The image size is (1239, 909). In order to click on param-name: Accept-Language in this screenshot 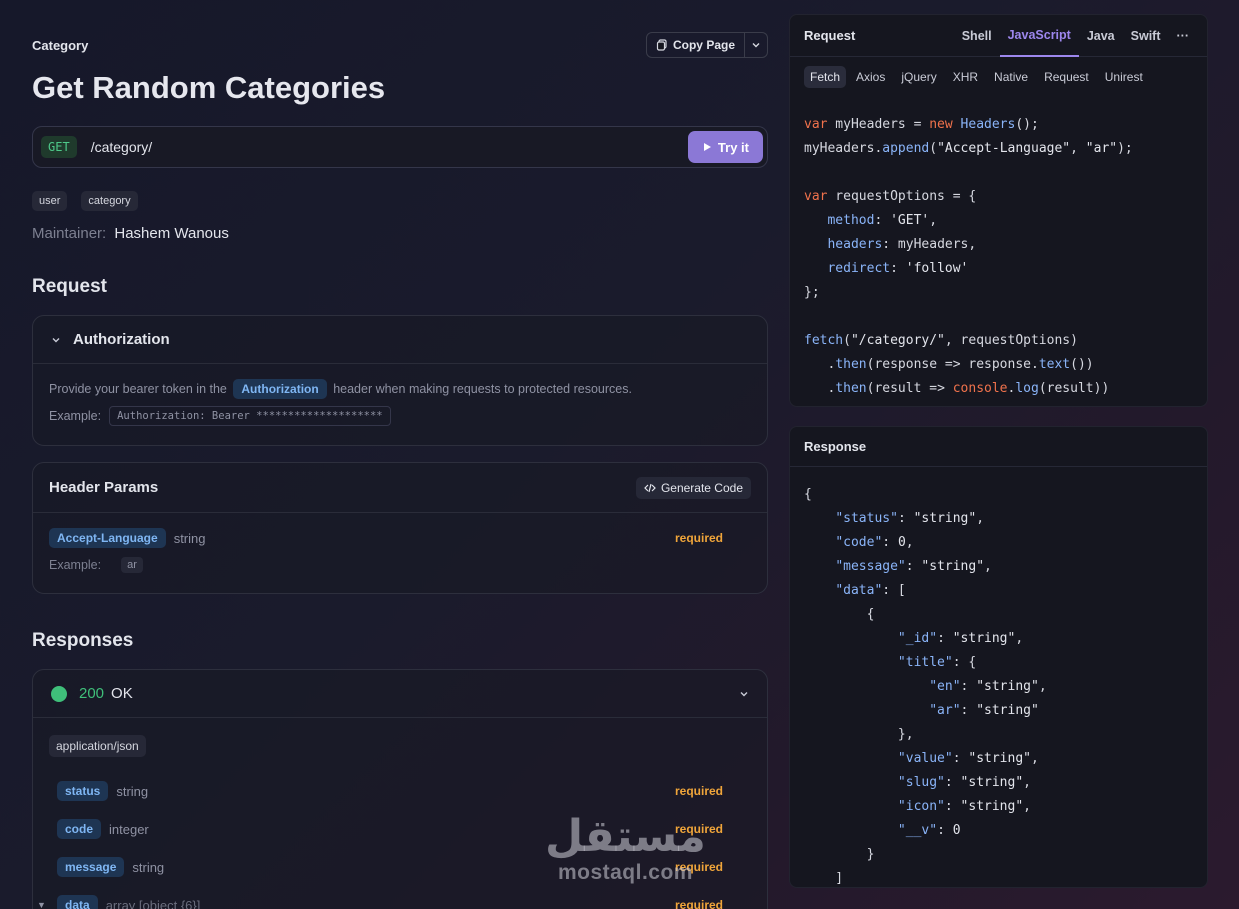, I will do `click(107, 538)`.